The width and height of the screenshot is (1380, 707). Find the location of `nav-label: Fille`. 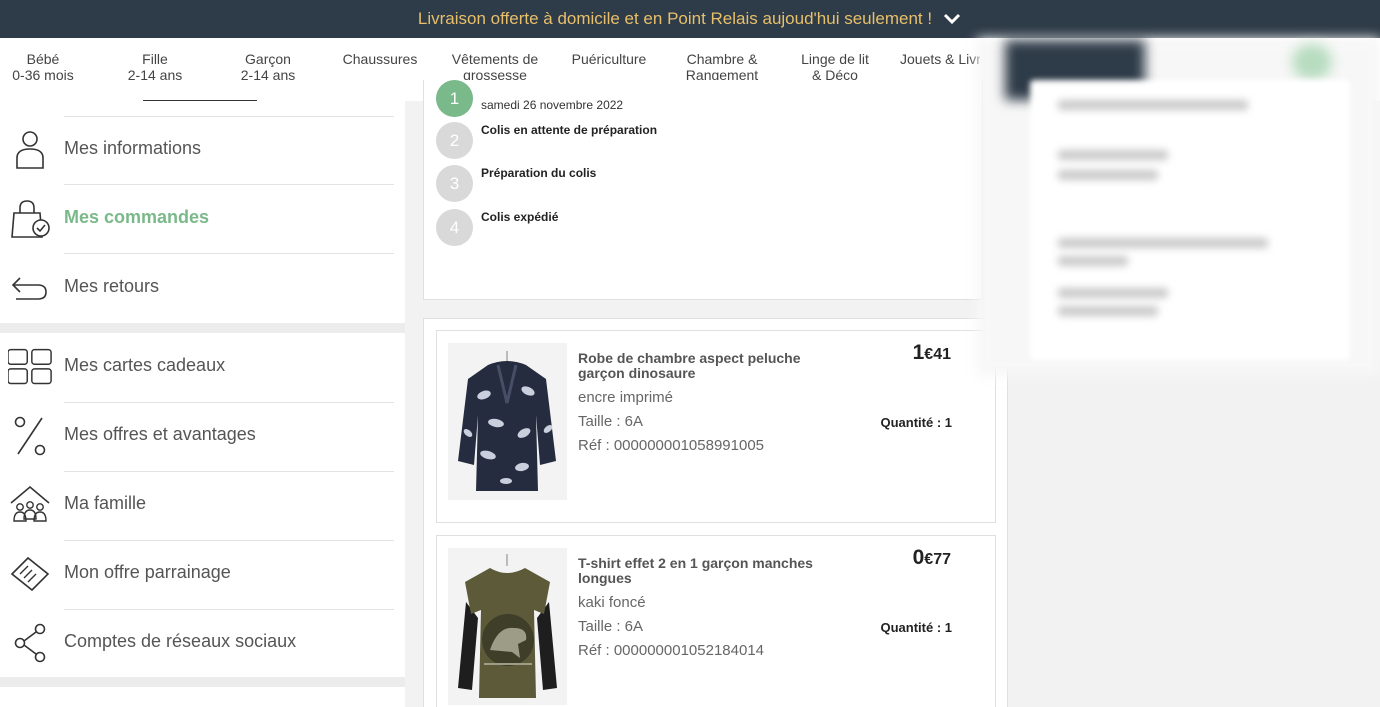

nav-label: Fille is located at coordinates (155, 59).